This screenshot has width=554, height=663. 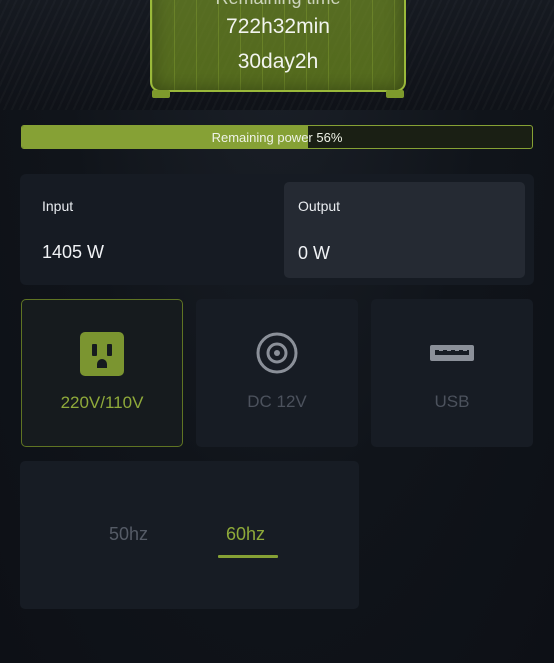 What do you see at coordinates (452, 401) in the screenshot?
I see `port-label-usb: USB` at bounding box center [452, 401].